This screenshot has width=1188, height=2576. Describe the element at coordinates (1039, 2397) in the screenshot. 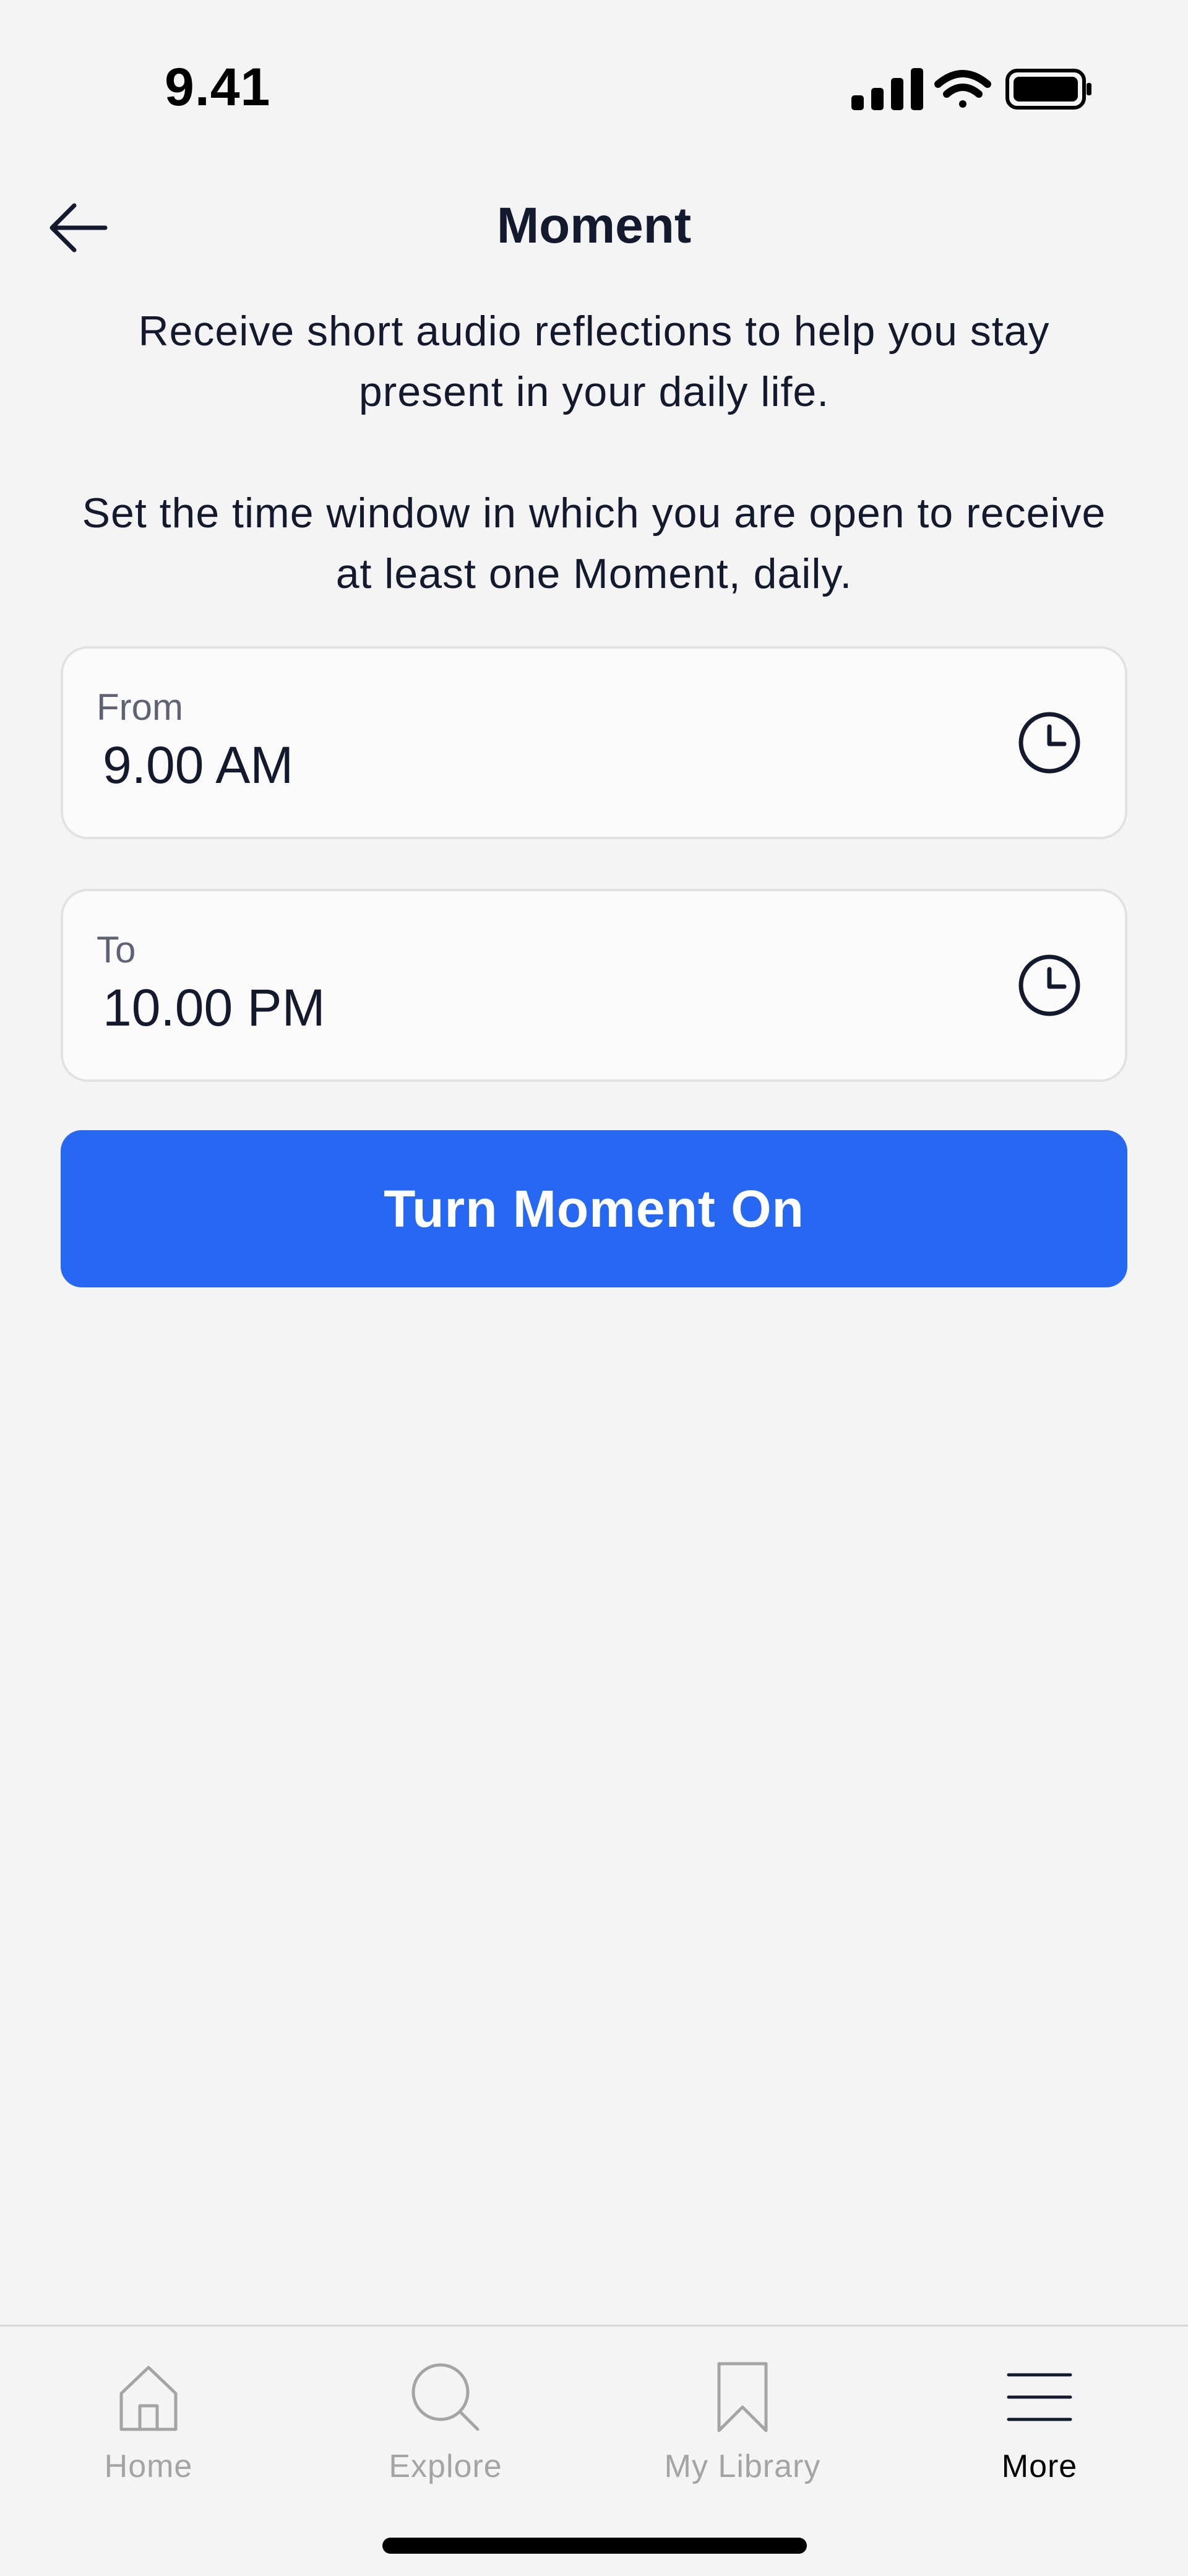

I see `menu-icon` at that location.